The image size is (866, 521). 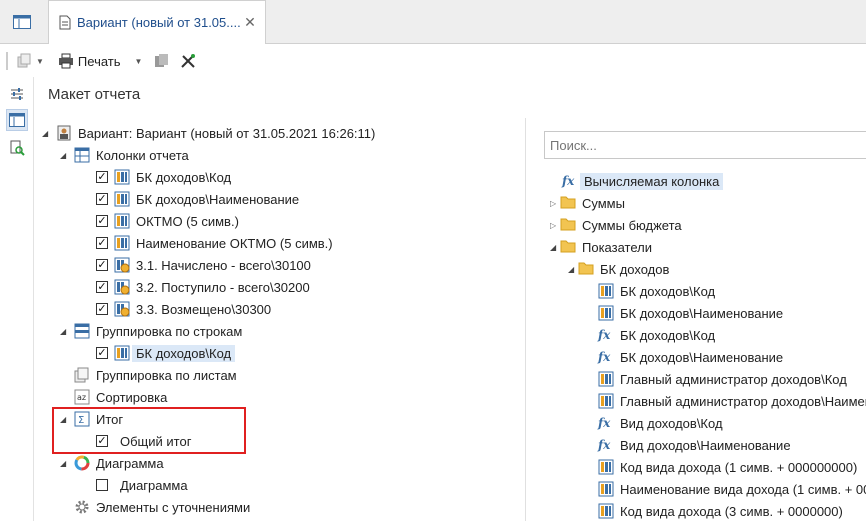 I want to click on rail-preview-button, so click(x=17, y=148).